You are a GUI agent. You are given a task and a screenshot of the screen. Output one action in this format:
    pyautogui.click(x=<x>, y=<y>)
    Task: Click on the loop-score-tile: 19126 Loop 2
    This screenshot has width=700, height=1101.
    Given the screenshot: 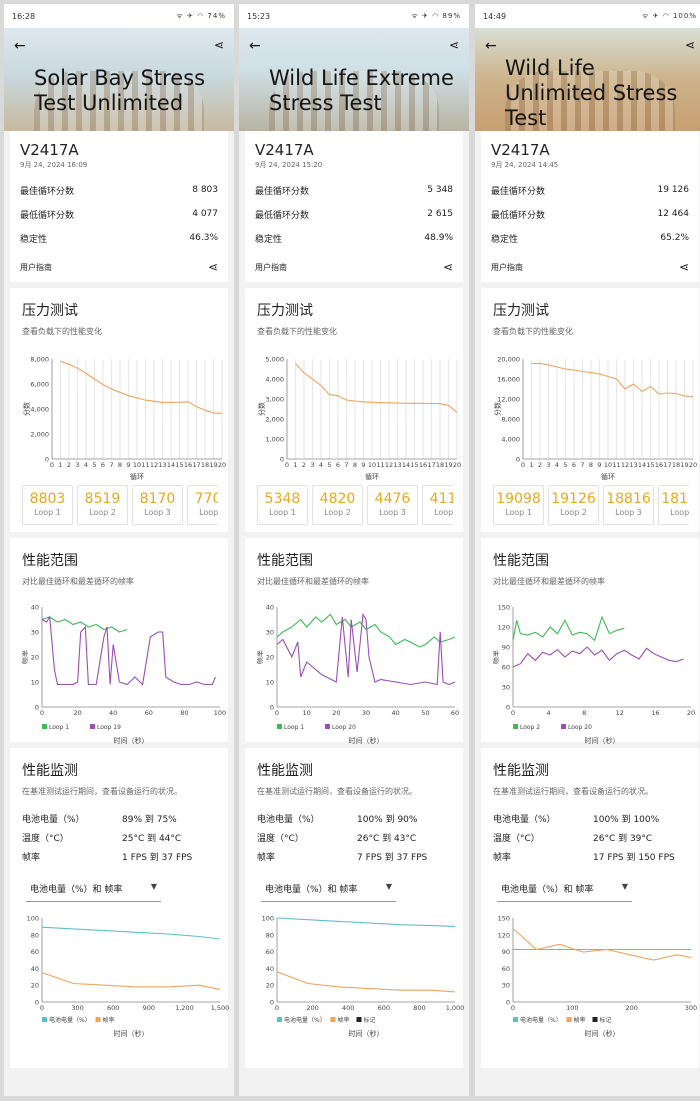 What is the action you would take?
    pyautogui.click(x=573, y=505)
    